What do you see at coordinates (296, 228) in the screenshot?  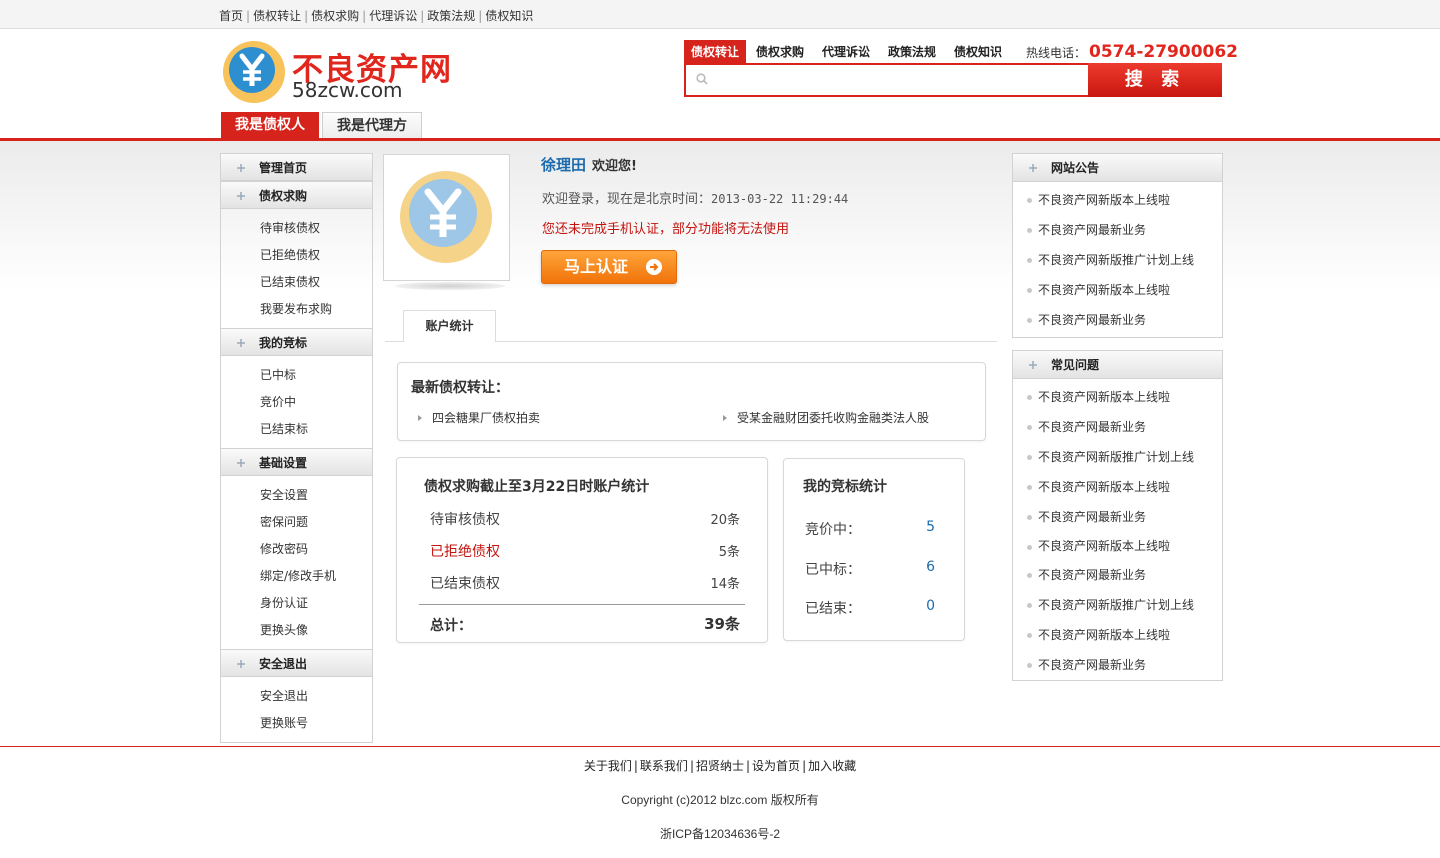 I see `sidebar-item-pending: 待审核债权` at bounding box center [296, 228].